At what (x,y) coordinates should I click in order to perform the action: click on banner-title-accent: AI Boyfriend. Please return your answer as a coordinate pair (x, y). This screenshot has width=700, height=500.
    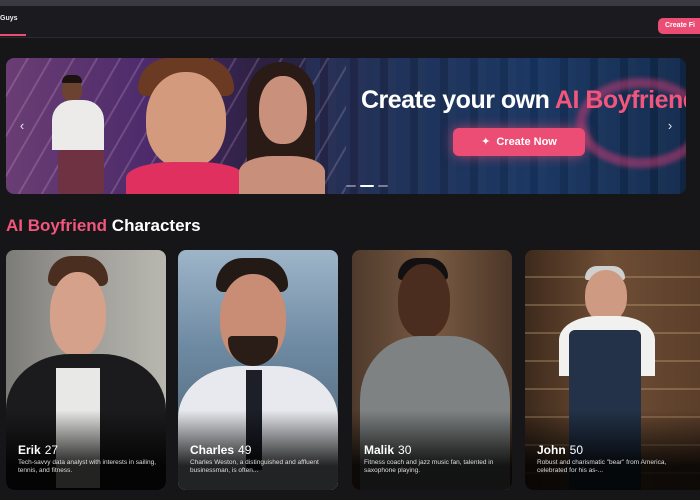
    Looking at the image, I should click on (620, 100).